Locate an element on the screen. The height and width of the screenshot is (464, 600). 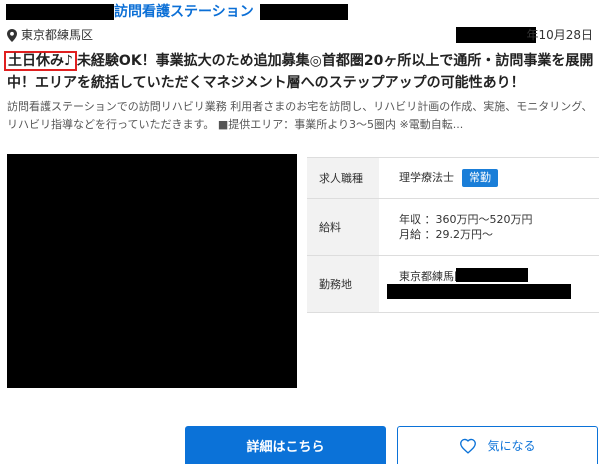
redacted-title-prefix is located at coordinates (60, 12).